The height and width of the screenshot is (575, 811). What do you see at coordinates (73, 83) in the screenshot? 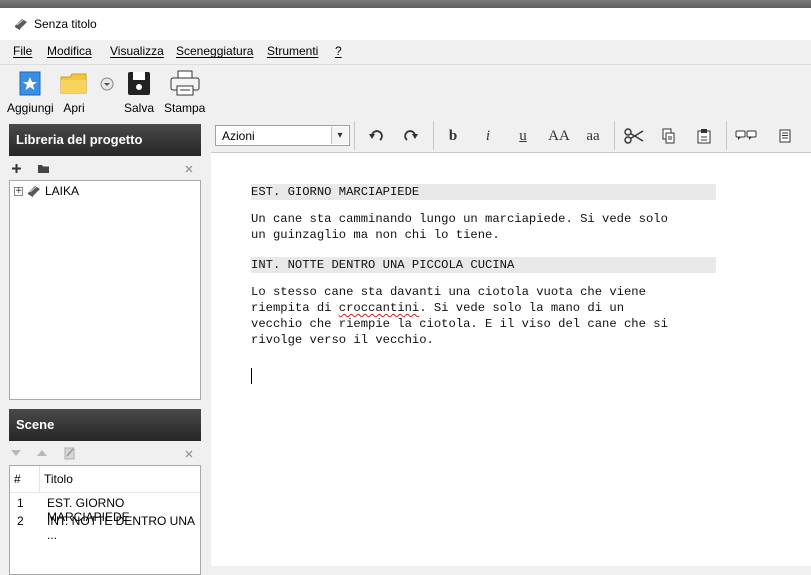
I see `folder-icon` at bounding box center [73, 83].